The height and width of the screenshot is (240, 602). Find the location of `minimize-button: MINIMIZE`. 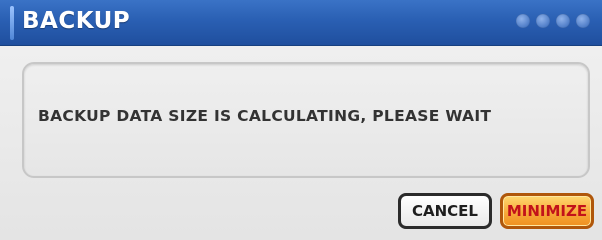

minimize-button: MINIMIZE is located at coordinates (547, 211).